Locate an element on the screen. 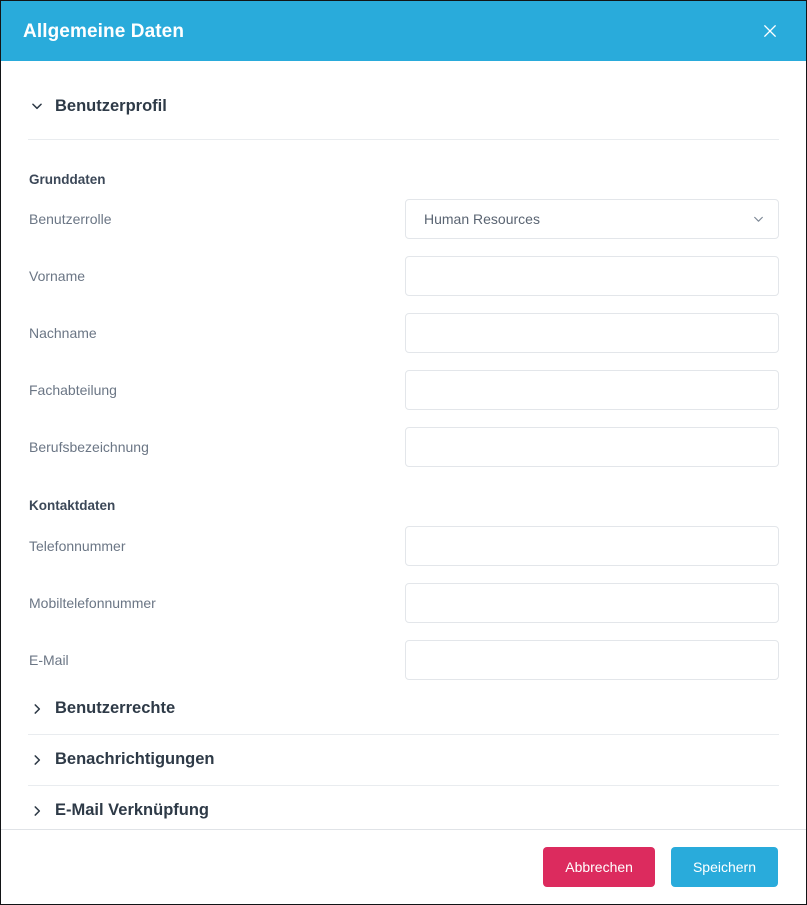  accordion-section-email-verknuepfung: E-Mail Verknüpfung is located at coordinates (403, 808).